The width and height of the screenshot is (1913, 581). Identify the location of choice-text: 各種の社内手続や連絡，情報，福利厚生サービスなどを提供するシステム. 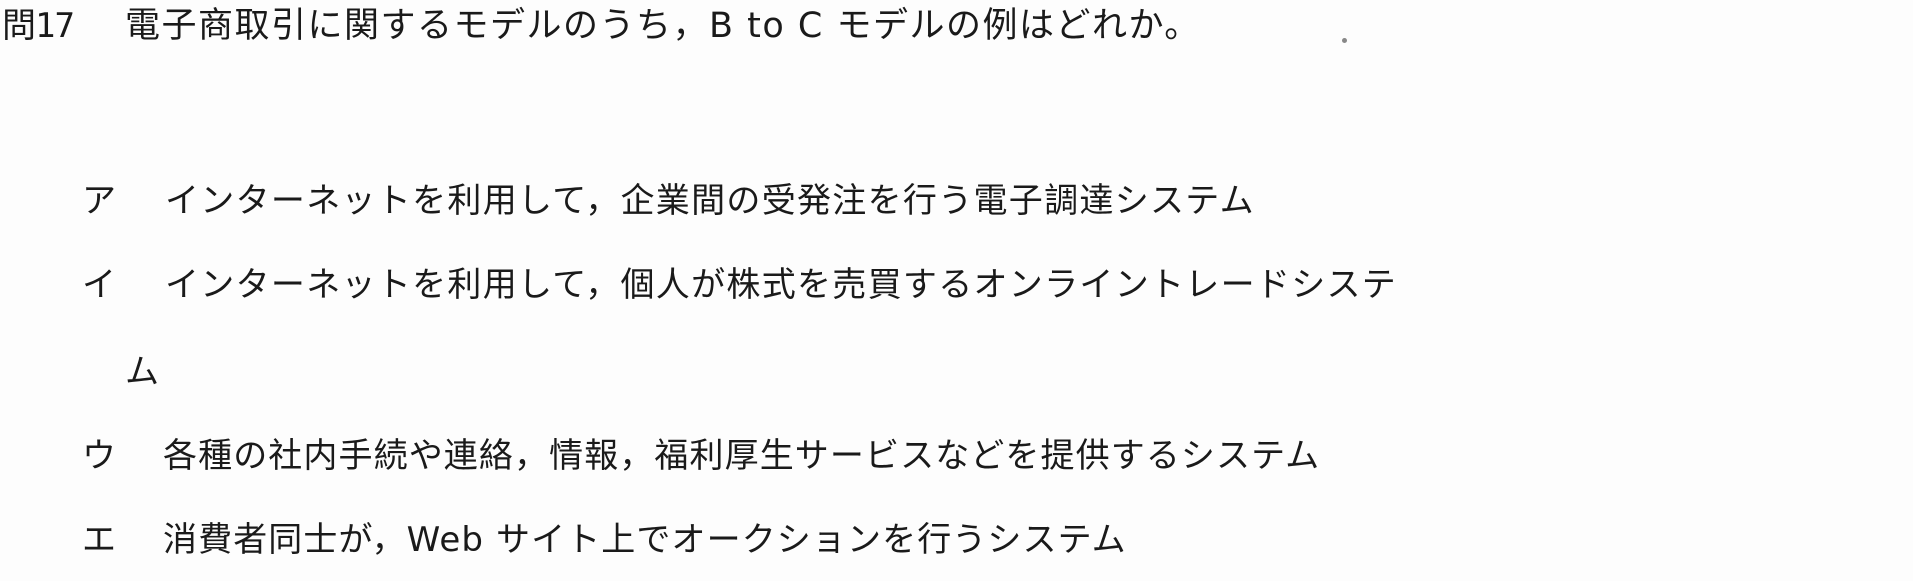
(742, 456).